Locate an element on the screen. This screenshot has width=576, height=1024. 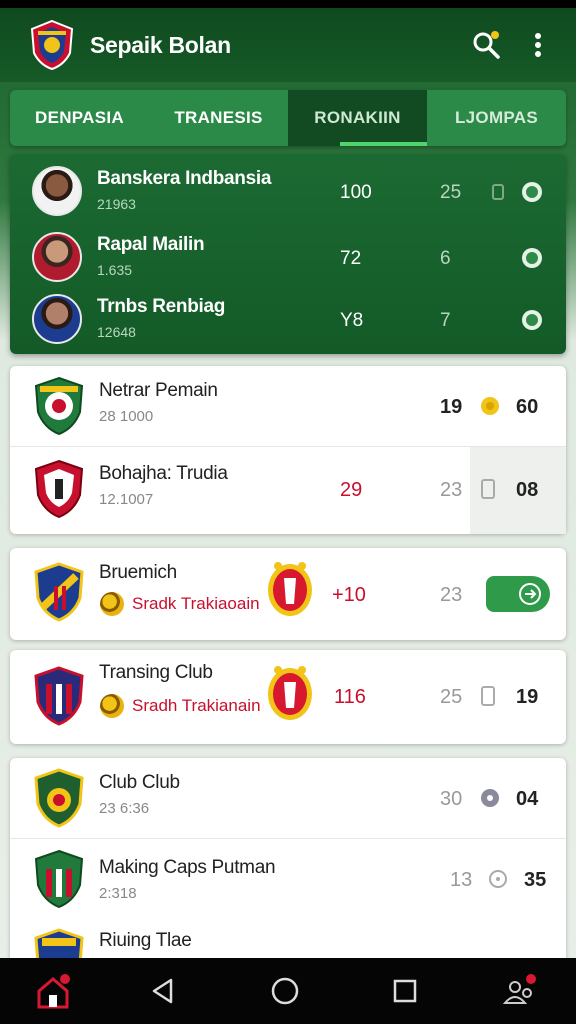
club-stat: 25 is located at coordinates (451, 697).